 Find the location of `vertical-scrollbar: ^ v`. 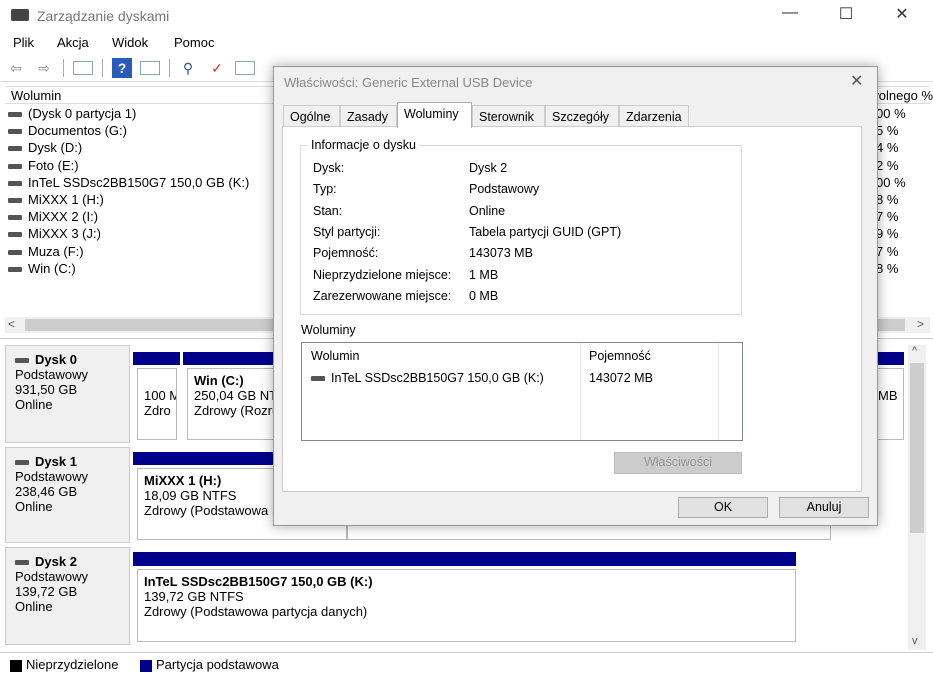

vertical-scrollbar: ^ v is located at coordinates (917, 497).